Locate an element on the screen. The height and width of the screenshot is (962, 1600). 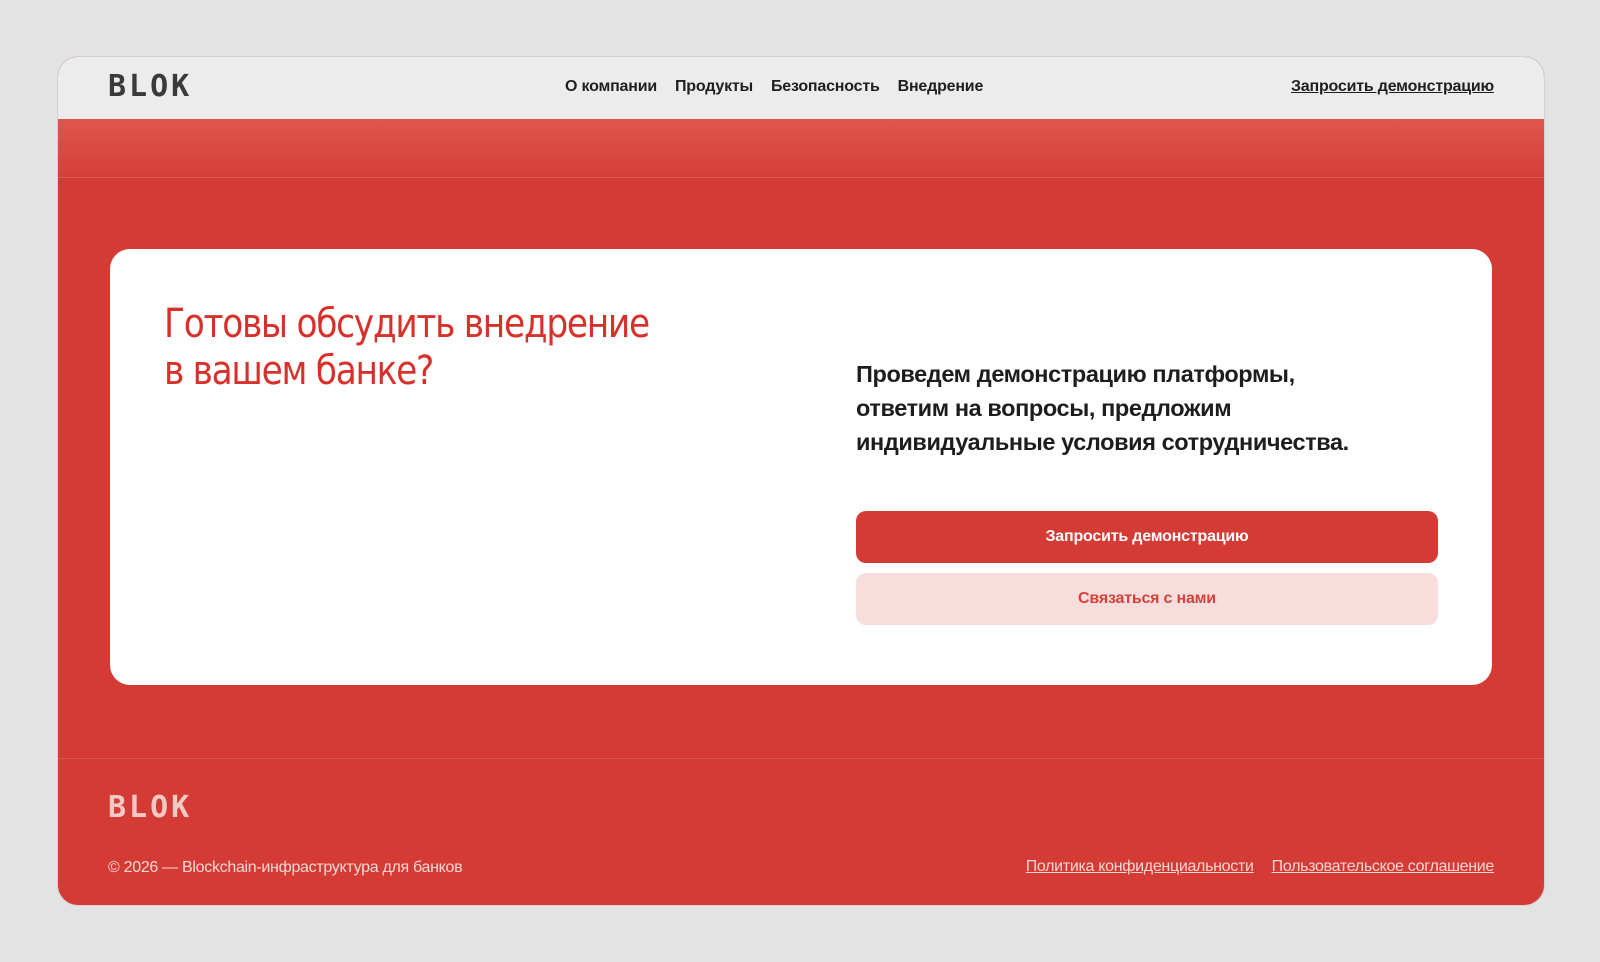
privacy-policy-link: Политика конфиденциальности is located at coordinates (1140, 867).